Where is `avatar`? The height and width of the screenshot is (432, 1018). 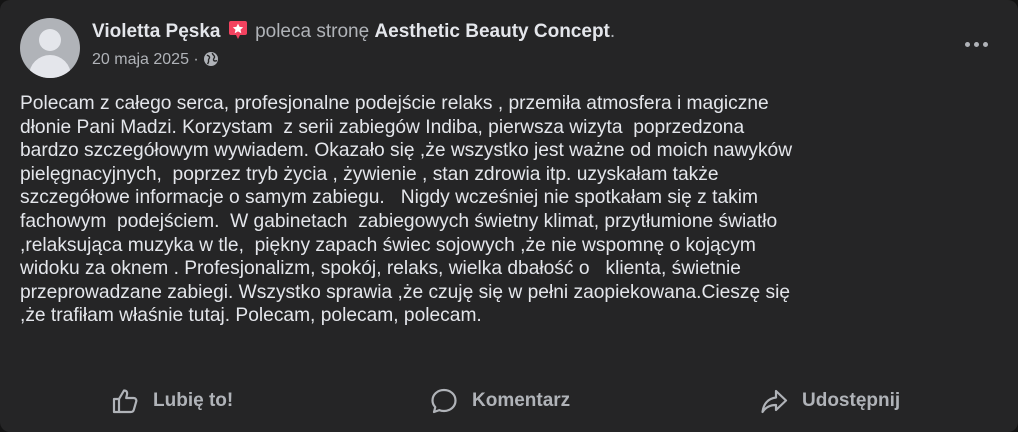
avatar is located at coordinates (50, 48).